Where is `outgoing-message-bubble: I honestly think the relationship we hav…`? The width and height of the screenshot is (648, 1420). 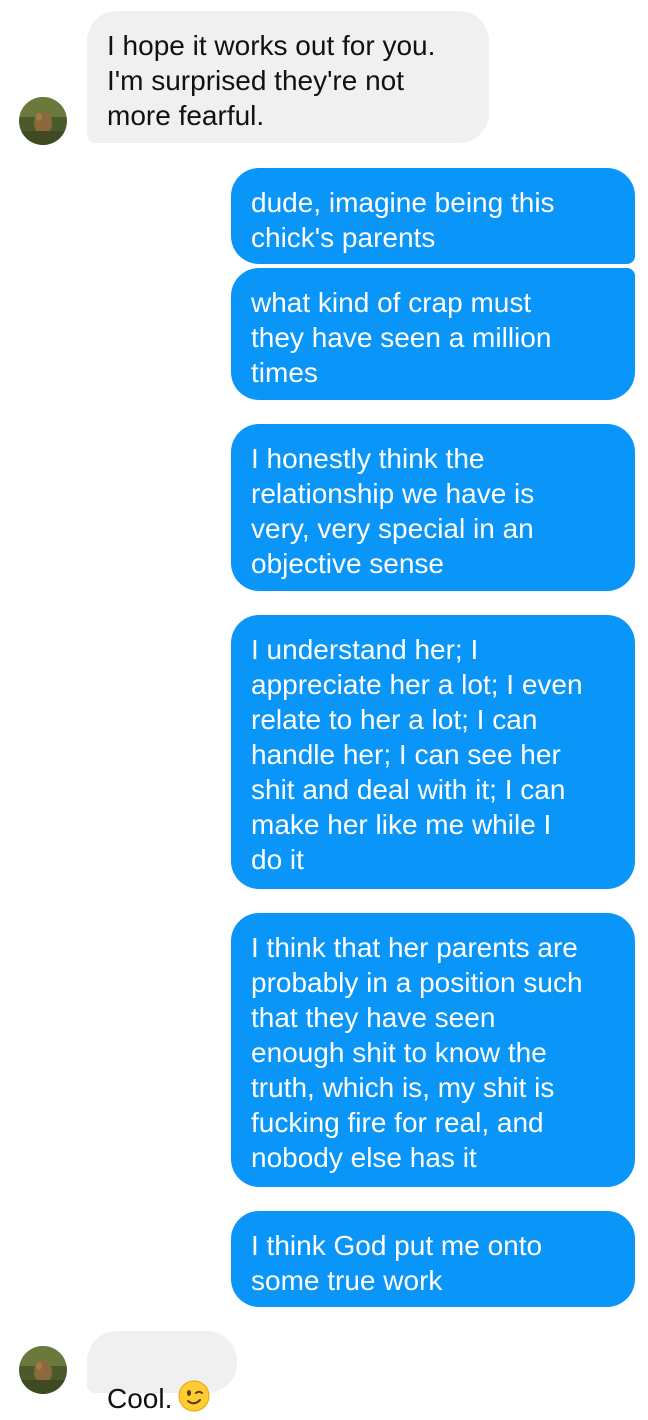 outgoing-message-bubble: I honestly think the relationship we hav… is located at coordinates (433, 507).